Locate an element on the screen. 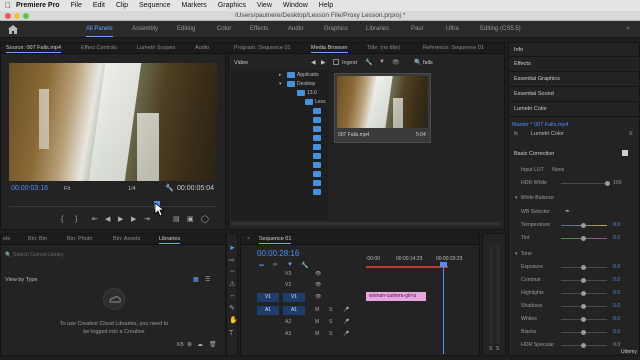 The width and height of the screenshot is (640, 360). mute-a3: M is located at coordinates (317, 334).